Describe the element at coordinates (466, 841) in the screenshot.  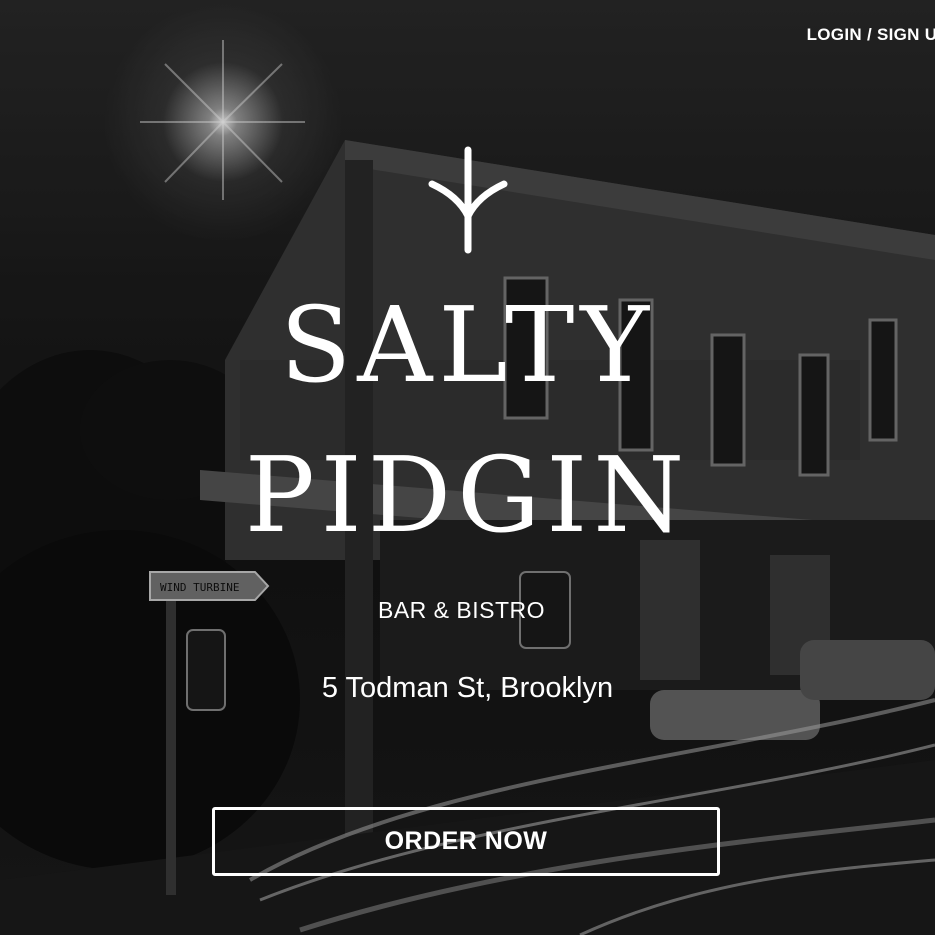
I see `order-now-button: ORDER NOW` at that location.